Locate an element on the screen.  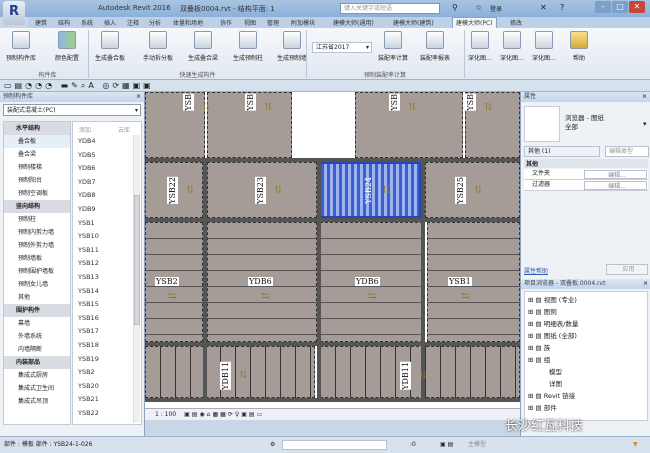
color-config-button: 颜色配置 is located at coordinates (67, 46).